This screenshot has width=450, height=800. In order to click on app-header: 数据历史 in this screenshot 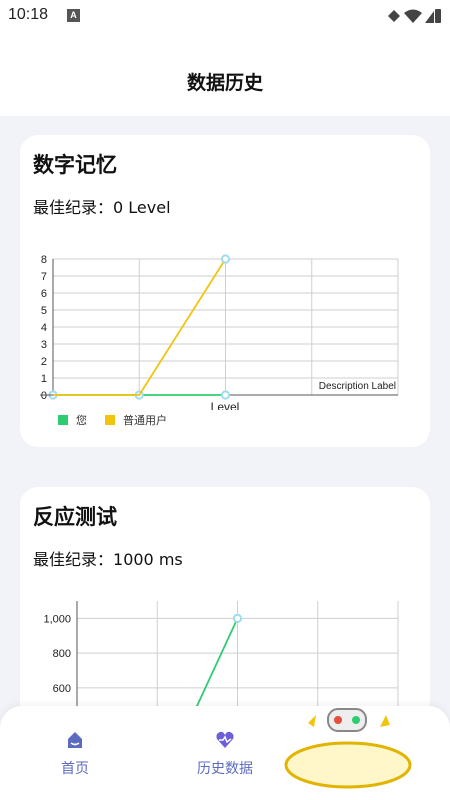, I will do `click(225, 75)`.